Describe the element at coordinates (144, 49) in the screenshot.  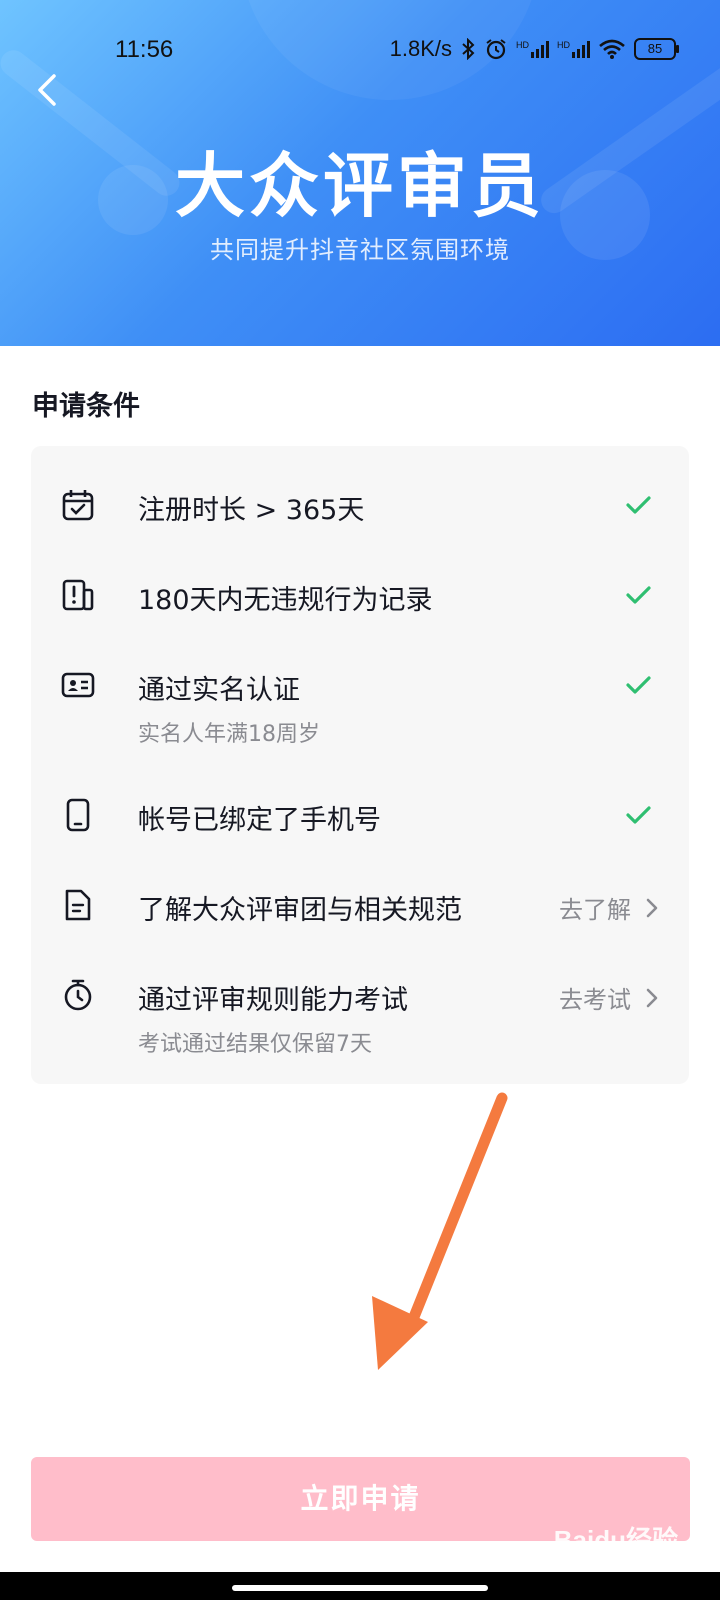
I see `status-time: 11:56` at that location.